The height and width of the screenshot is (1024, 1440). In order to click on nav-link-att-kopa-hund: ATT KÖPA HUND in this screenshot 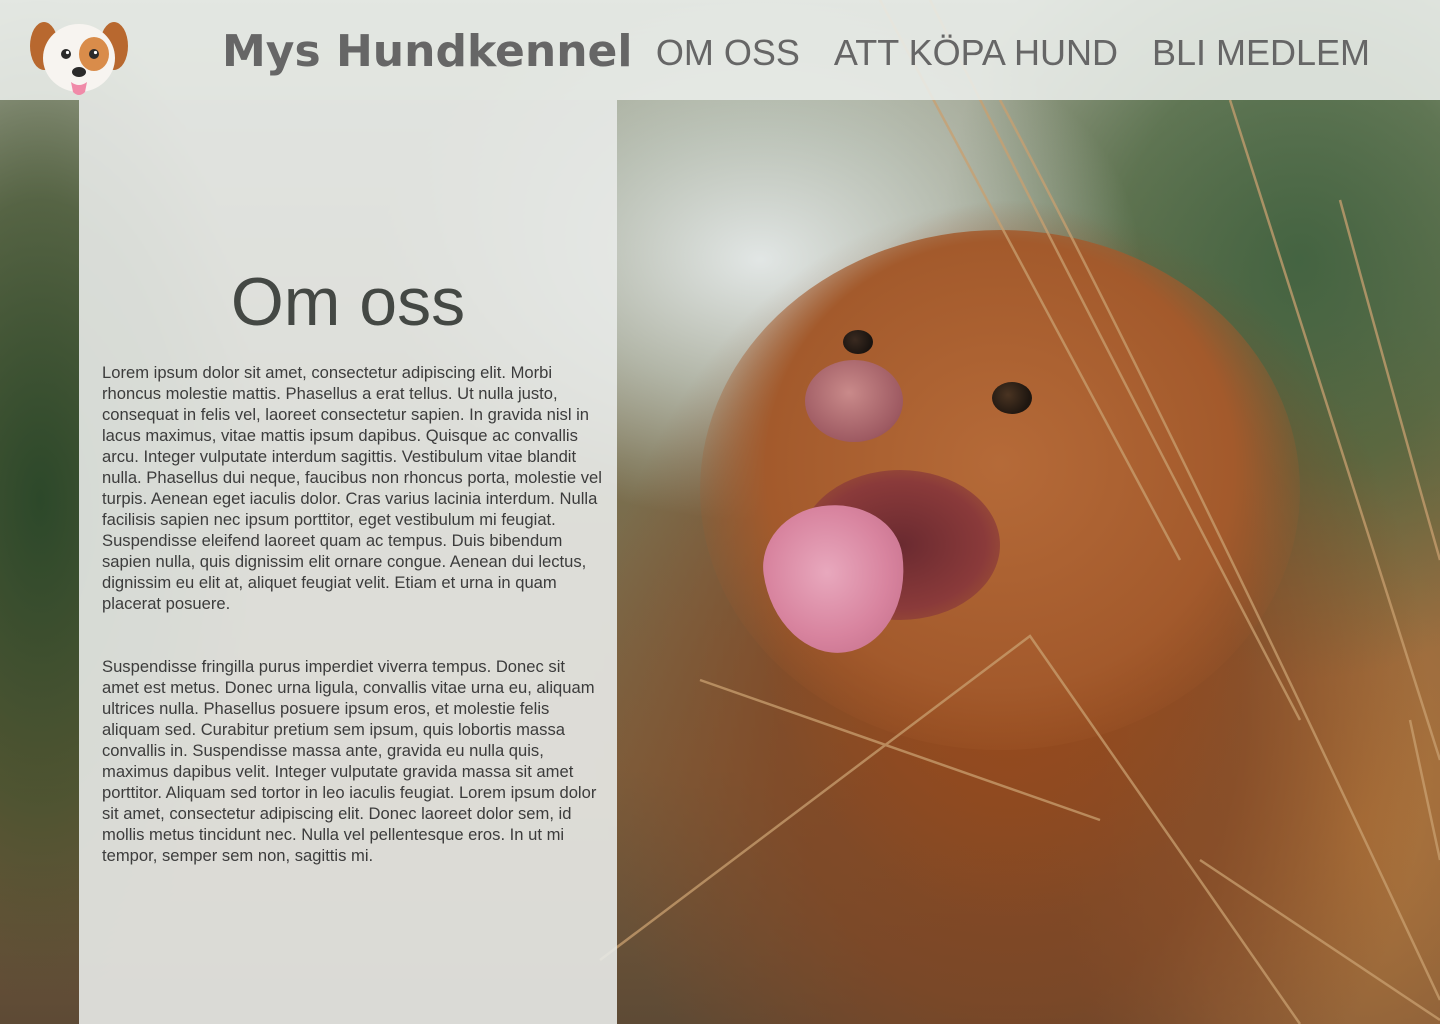, I will do `click(976, 53)`.